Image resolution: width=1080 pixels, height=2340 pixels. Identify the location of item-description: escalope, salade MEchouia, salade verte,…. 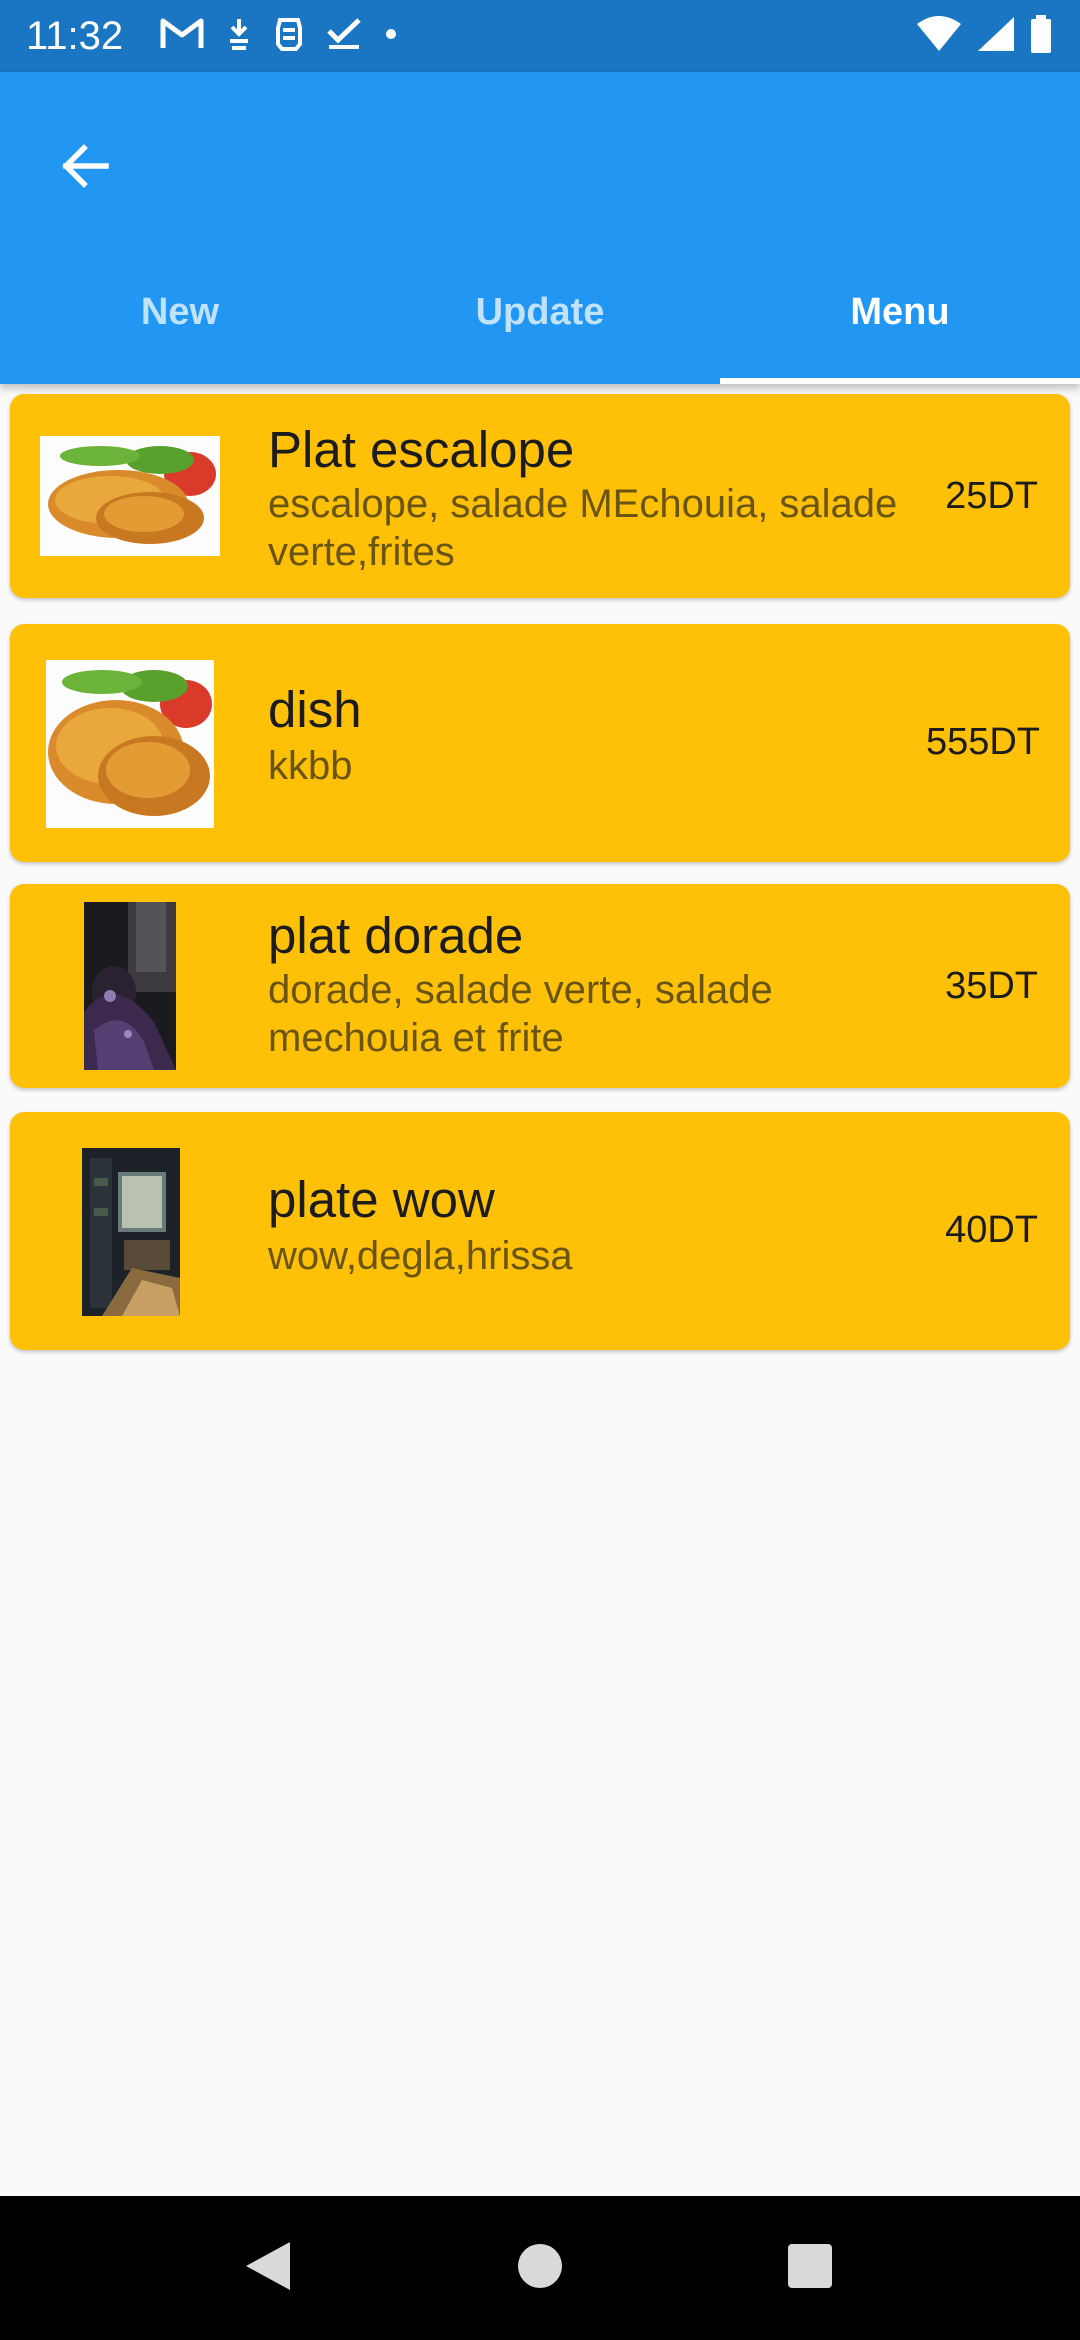
(583, 528).